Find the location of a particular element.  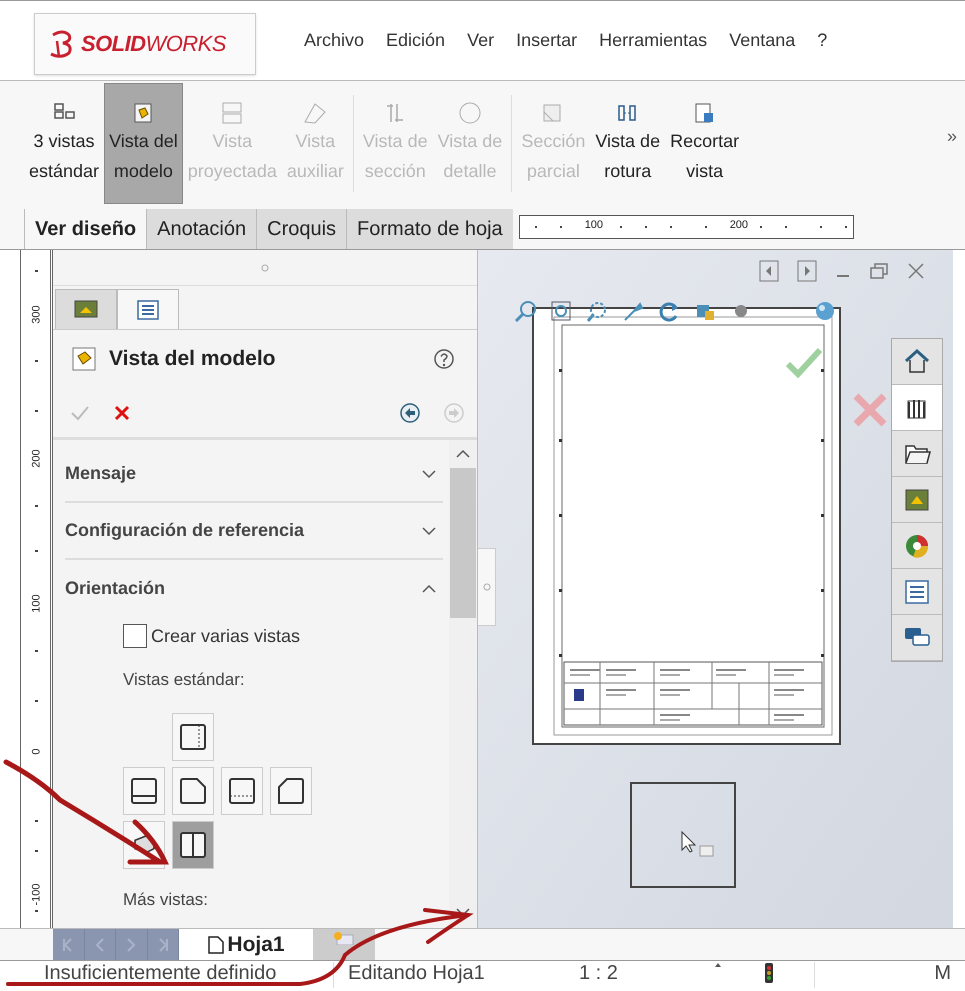

ruler-label: 300 is located at coordinates (37, 315).